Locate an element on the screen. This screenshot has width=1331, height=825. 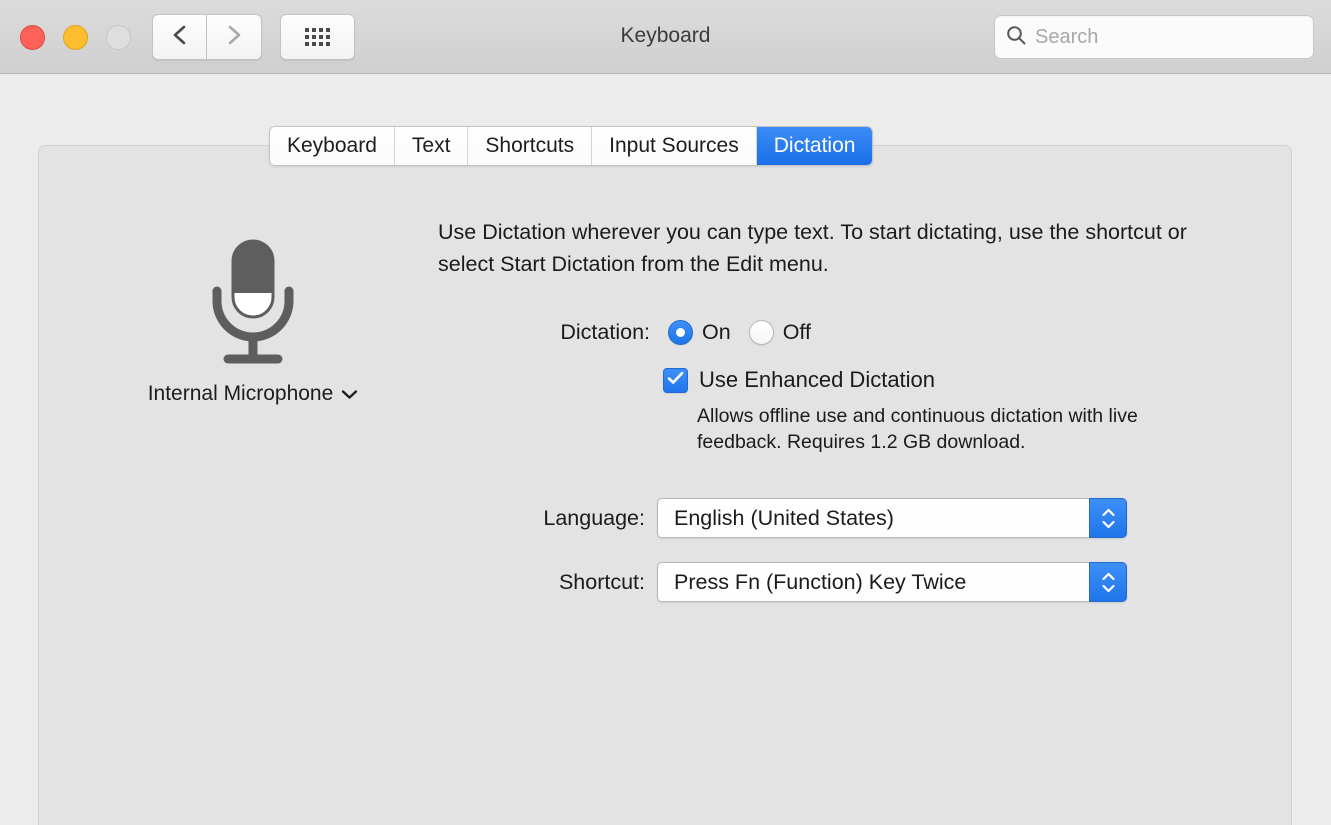
language-label: Language: is located at coordinates (594, 517).